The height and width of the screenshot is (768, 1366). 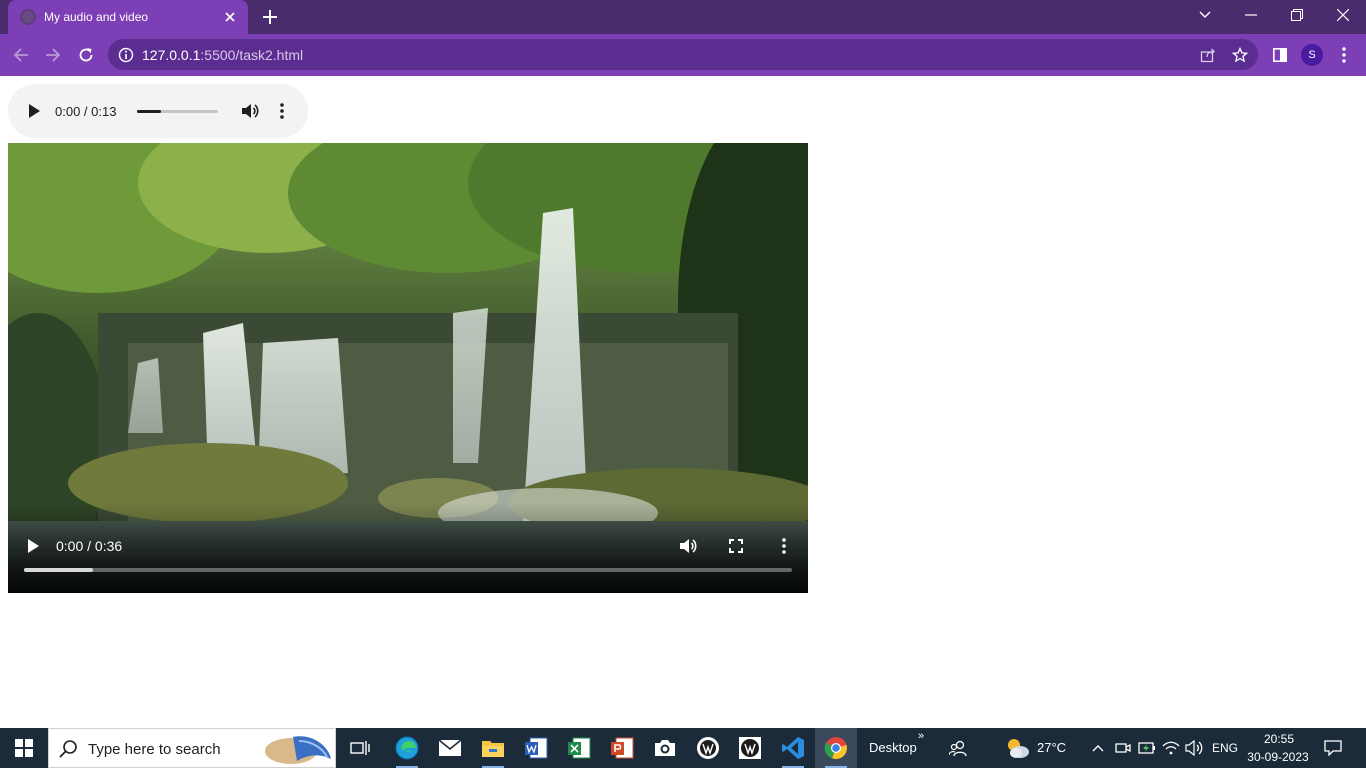 I want to click on video-time: 0:00 / 0:36, so click(x=89, y=546).